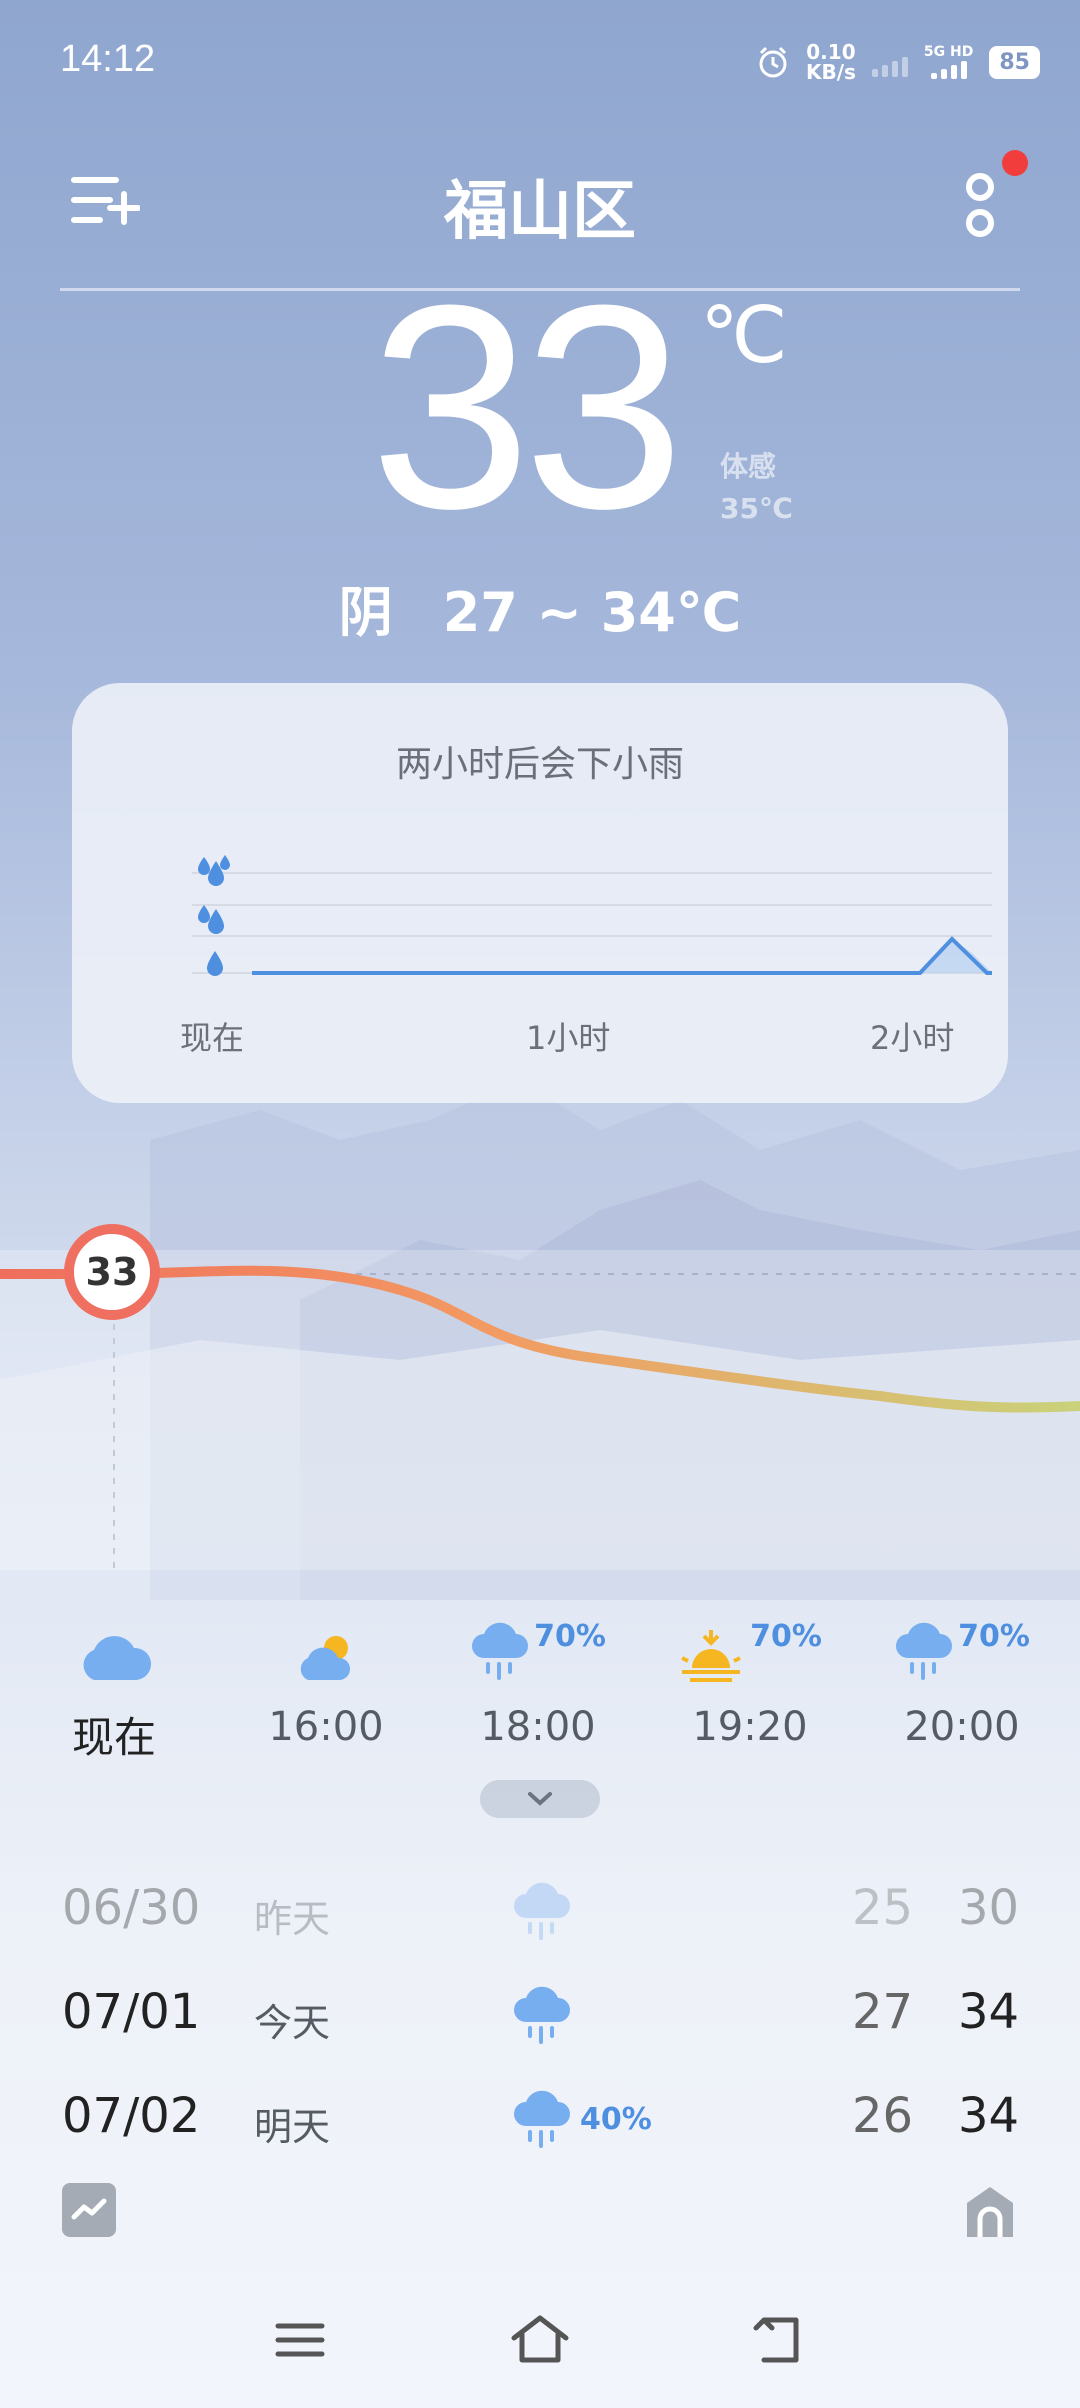 The width and height of the screenshot is (1080, 2408). I want to click on current-temp-bubble: 33, so click(112, 1272).